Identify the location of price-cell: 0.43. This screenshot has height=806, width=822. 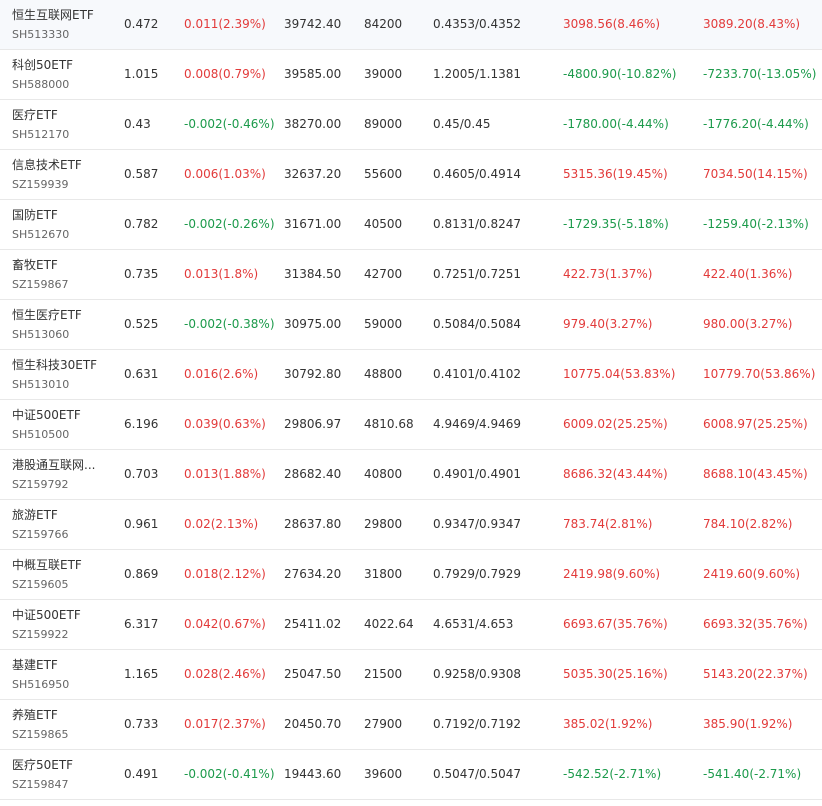
(137, 124).